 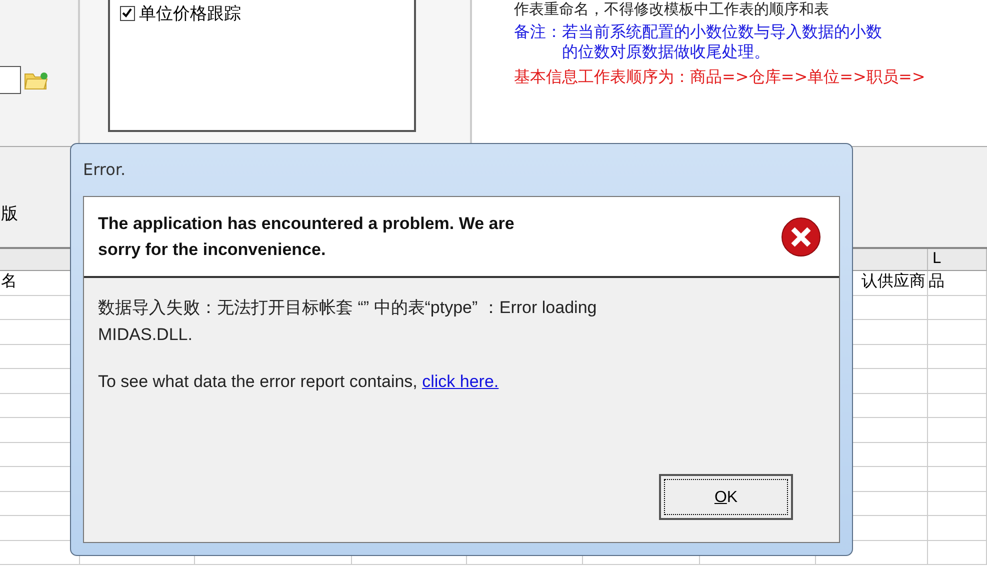 What do you see at coordinates (957, 283) in the screenshot?
I see `table-cell: 品` at bounding box center [957, 283].